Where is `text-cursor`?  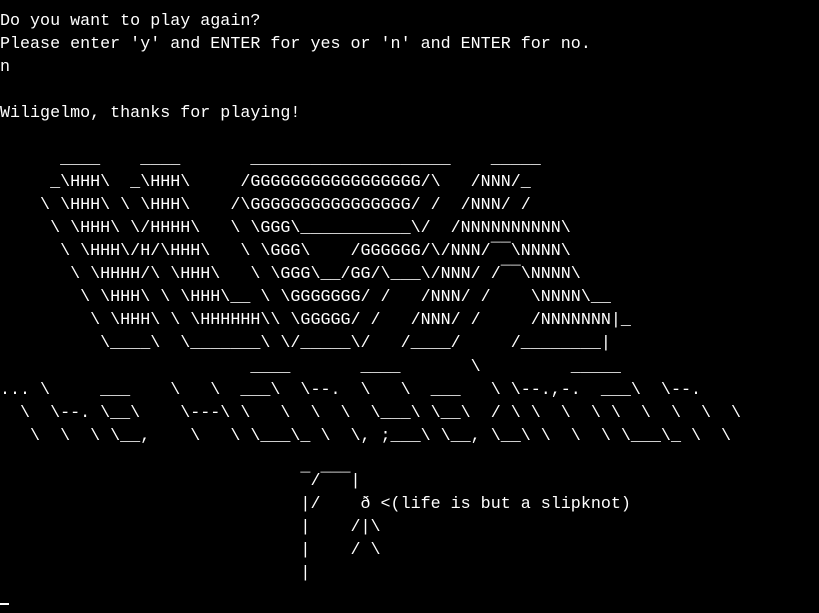
text-cursor is located at coordinates (4, 604).